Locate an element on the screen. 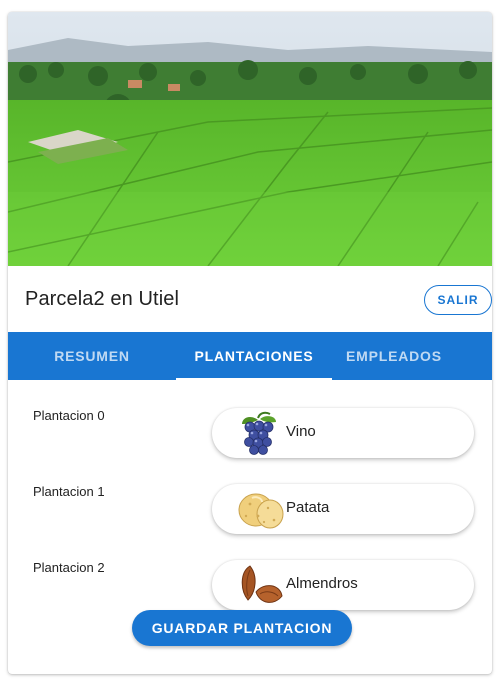  tab-plantaciones-label: PLANTACIONES is located at coordinates (254, 356).